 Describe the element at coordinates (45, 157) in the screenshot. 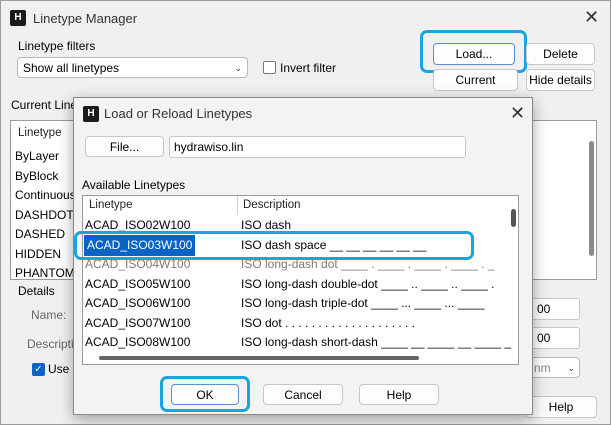

I see `list-item: ByLayer` at that location.